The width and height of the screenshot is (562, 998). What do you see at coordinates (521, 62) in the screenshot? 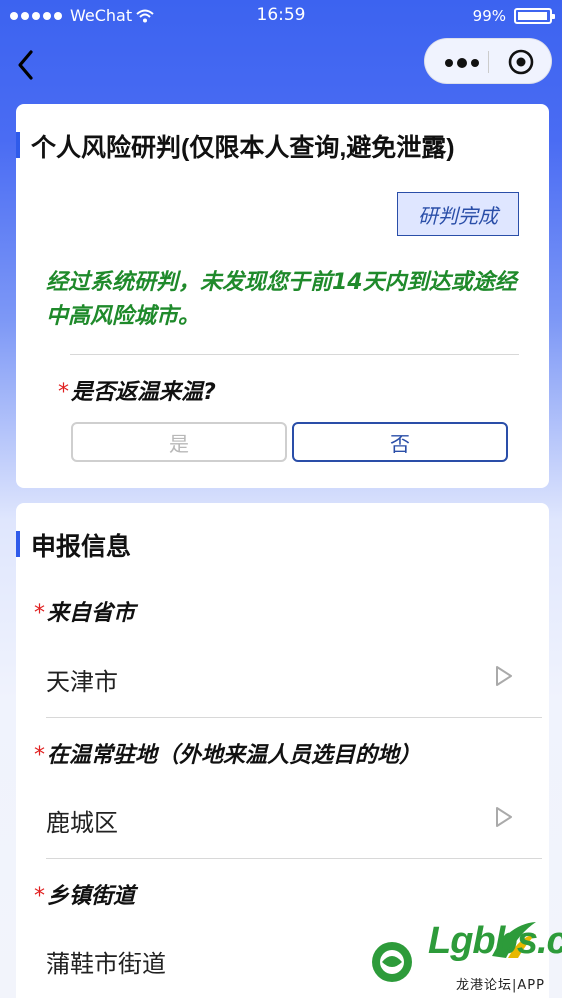
I see `target-icon` at bounding box center [521, 62].